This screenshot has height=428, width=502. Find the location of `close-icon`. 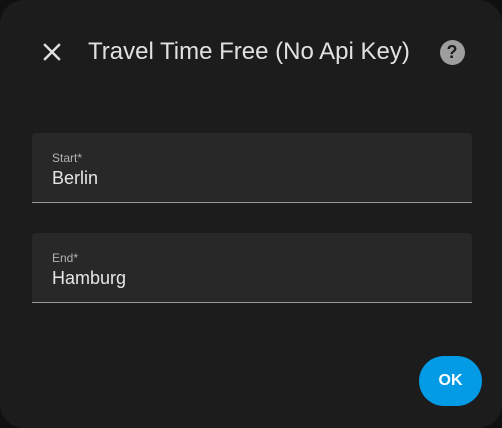

close-icon is located at coordinates (52, 52).